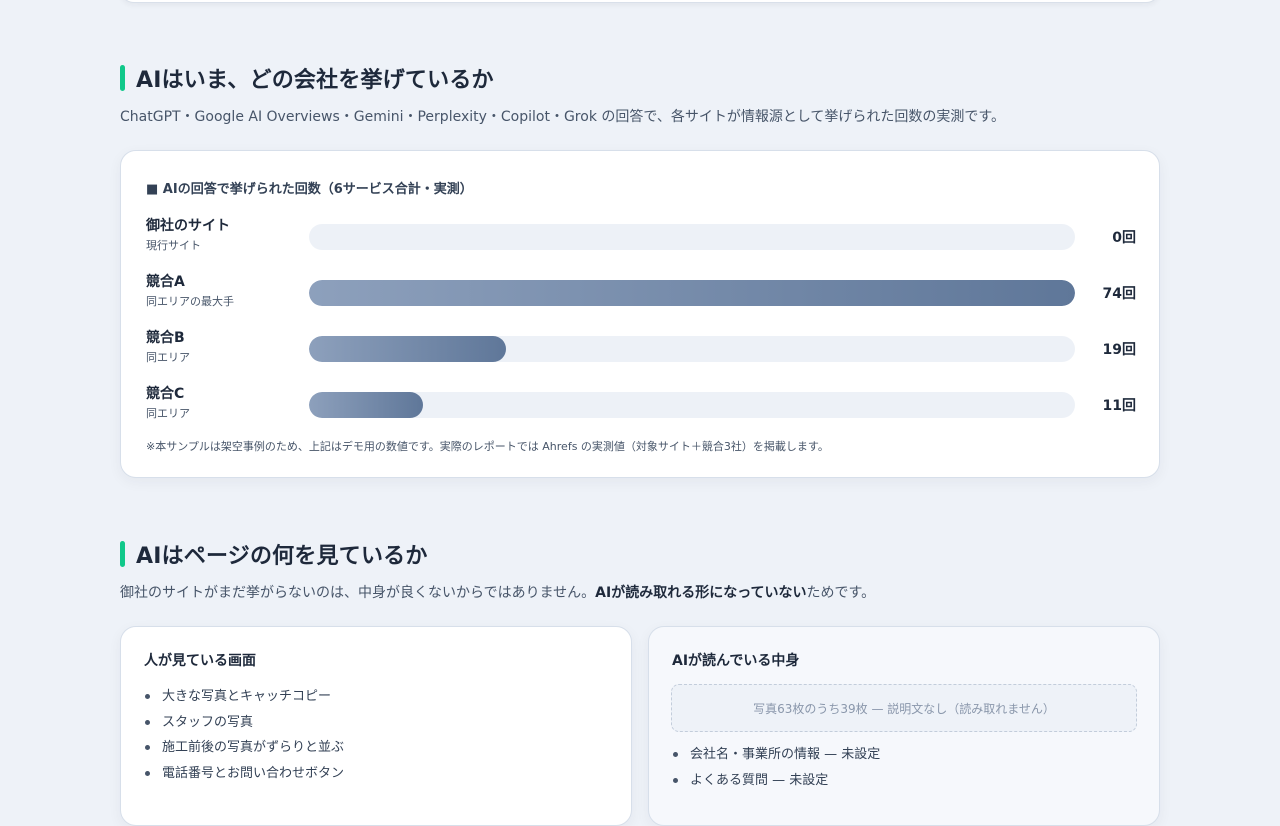 This screenshot has width=1280, height=826. I want to click on citation-section-title: AIはいま、どの会社を挙げているか, so click(307, 79).